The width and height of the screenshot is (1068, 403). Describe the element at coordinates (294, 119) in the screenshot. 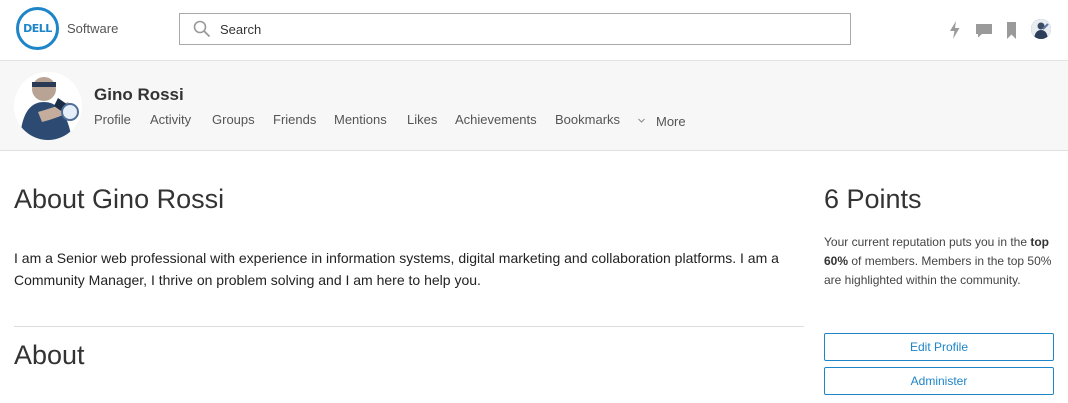

I see `tab-friends: Friends` at that location.